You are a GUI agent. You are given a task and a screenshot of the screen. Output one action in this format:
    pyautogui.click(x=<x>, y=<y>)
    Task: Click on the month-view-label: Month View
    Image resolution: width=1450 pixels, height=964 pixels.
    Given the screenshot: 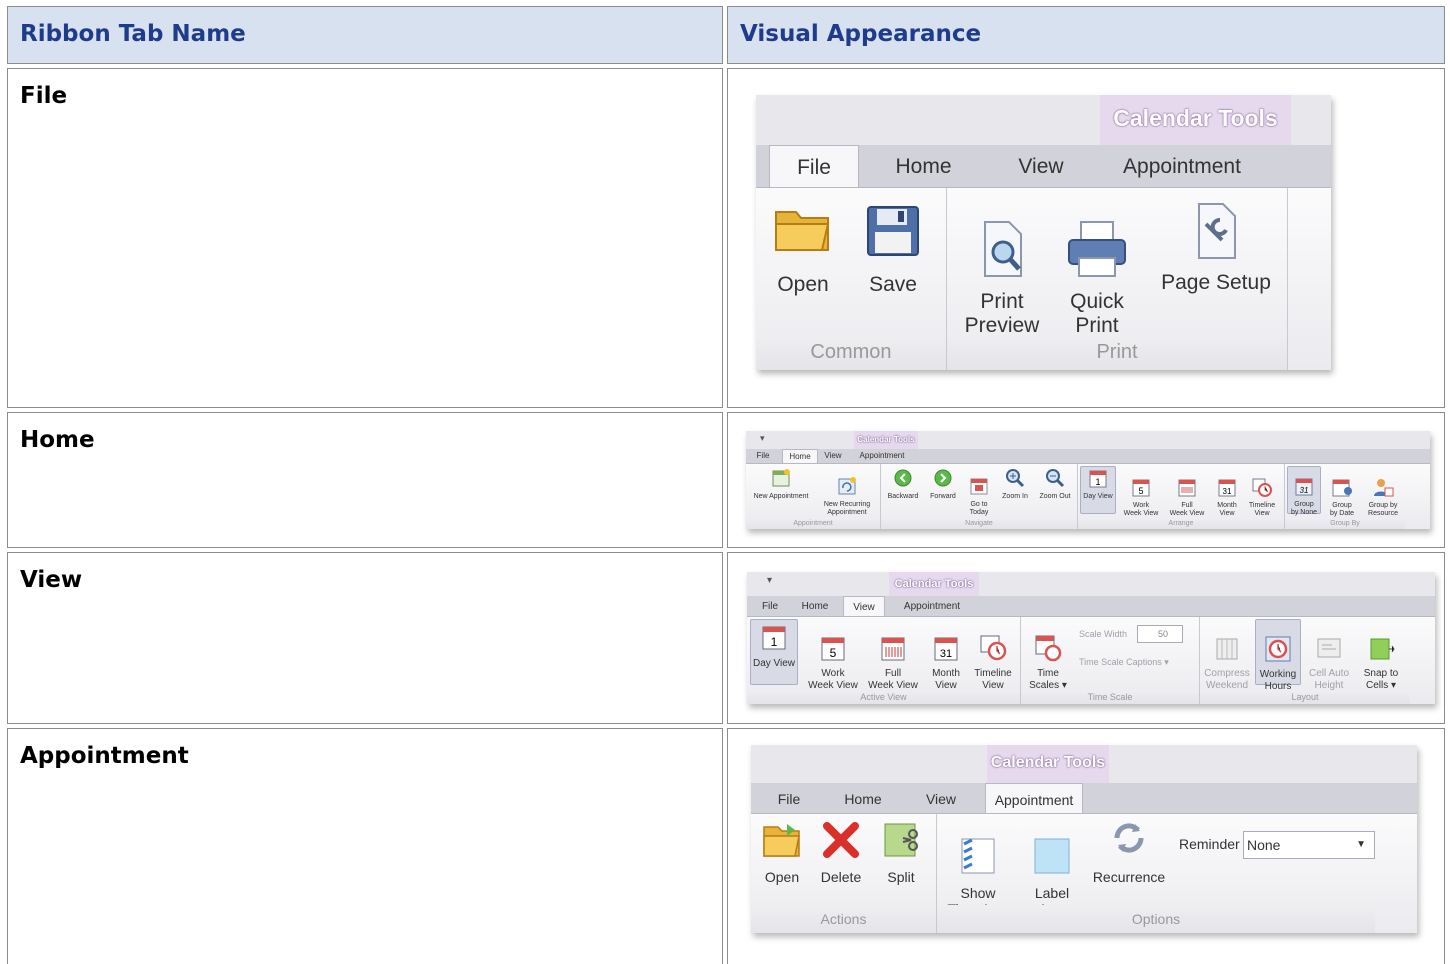 What is the action you would take?
    pyautogui.click(x=946, y=679)
    